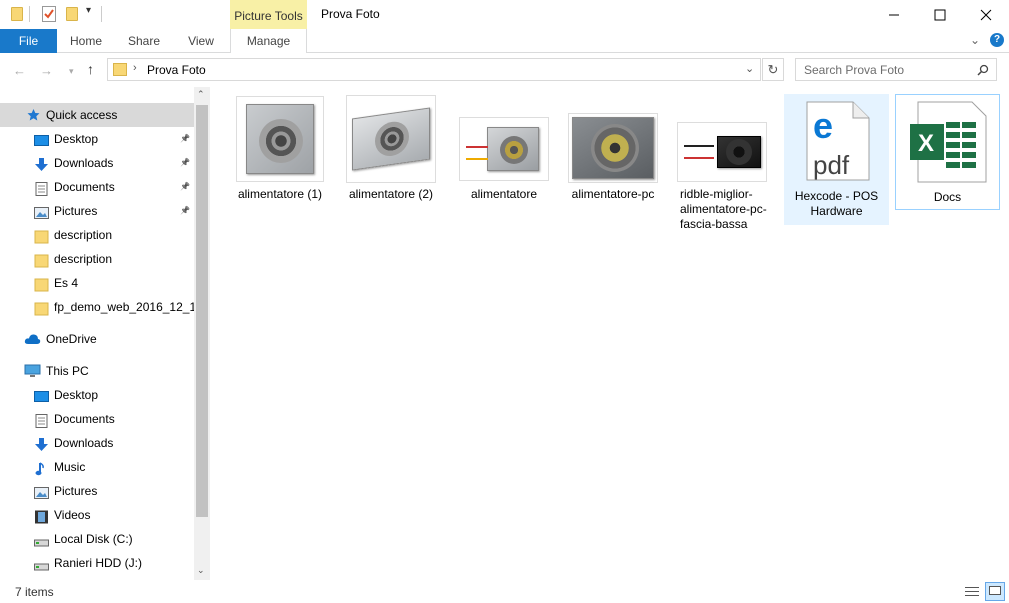 This screenshot has height=603, width=1009. Describe the element at coordinates (97, 307) in the screenshot. I see `sidebar-item-fp-demo-web-2016-12-13: fp_demo_web_2016_12_13_` at that location.